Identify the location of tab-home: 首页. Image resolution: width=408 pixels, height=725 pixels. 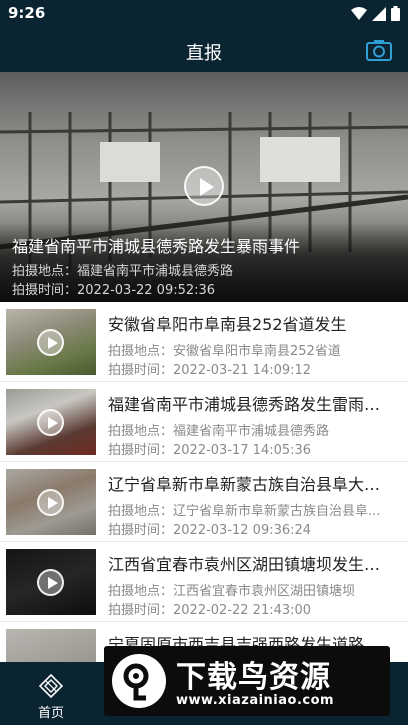
(51, 694).